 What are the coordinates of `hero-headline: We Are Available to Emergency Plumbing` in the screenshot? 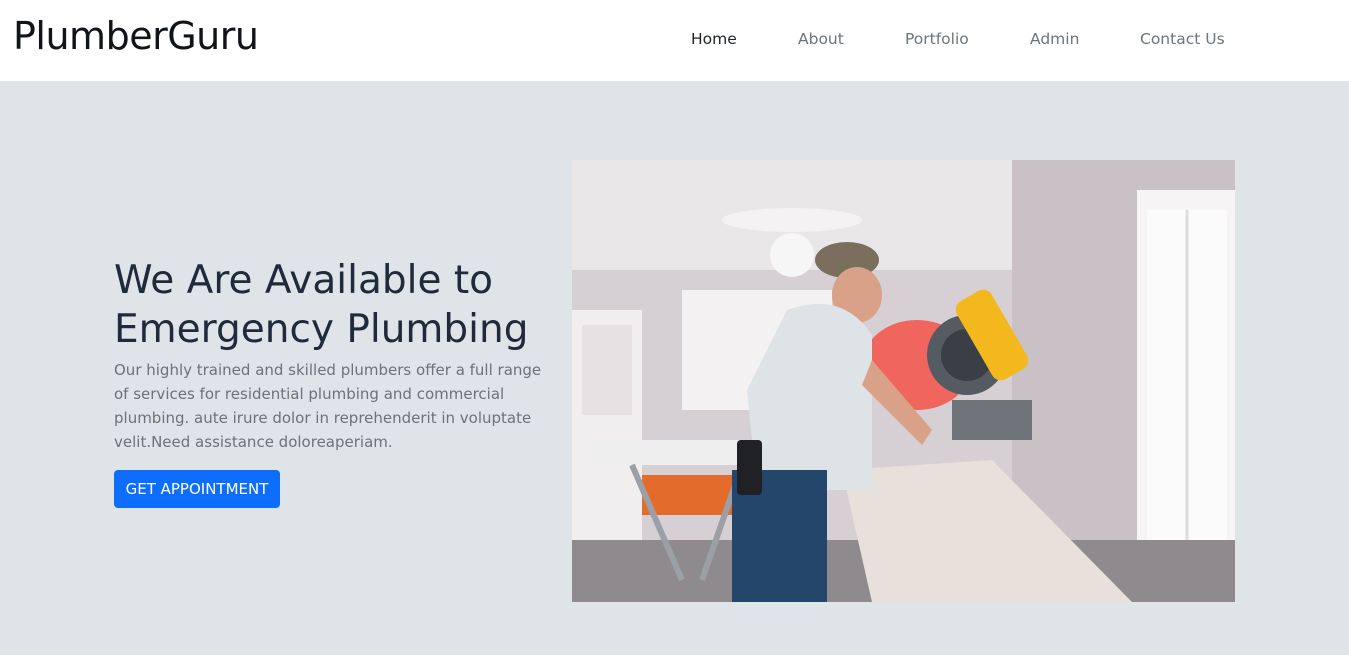 It's located at (334, 305).